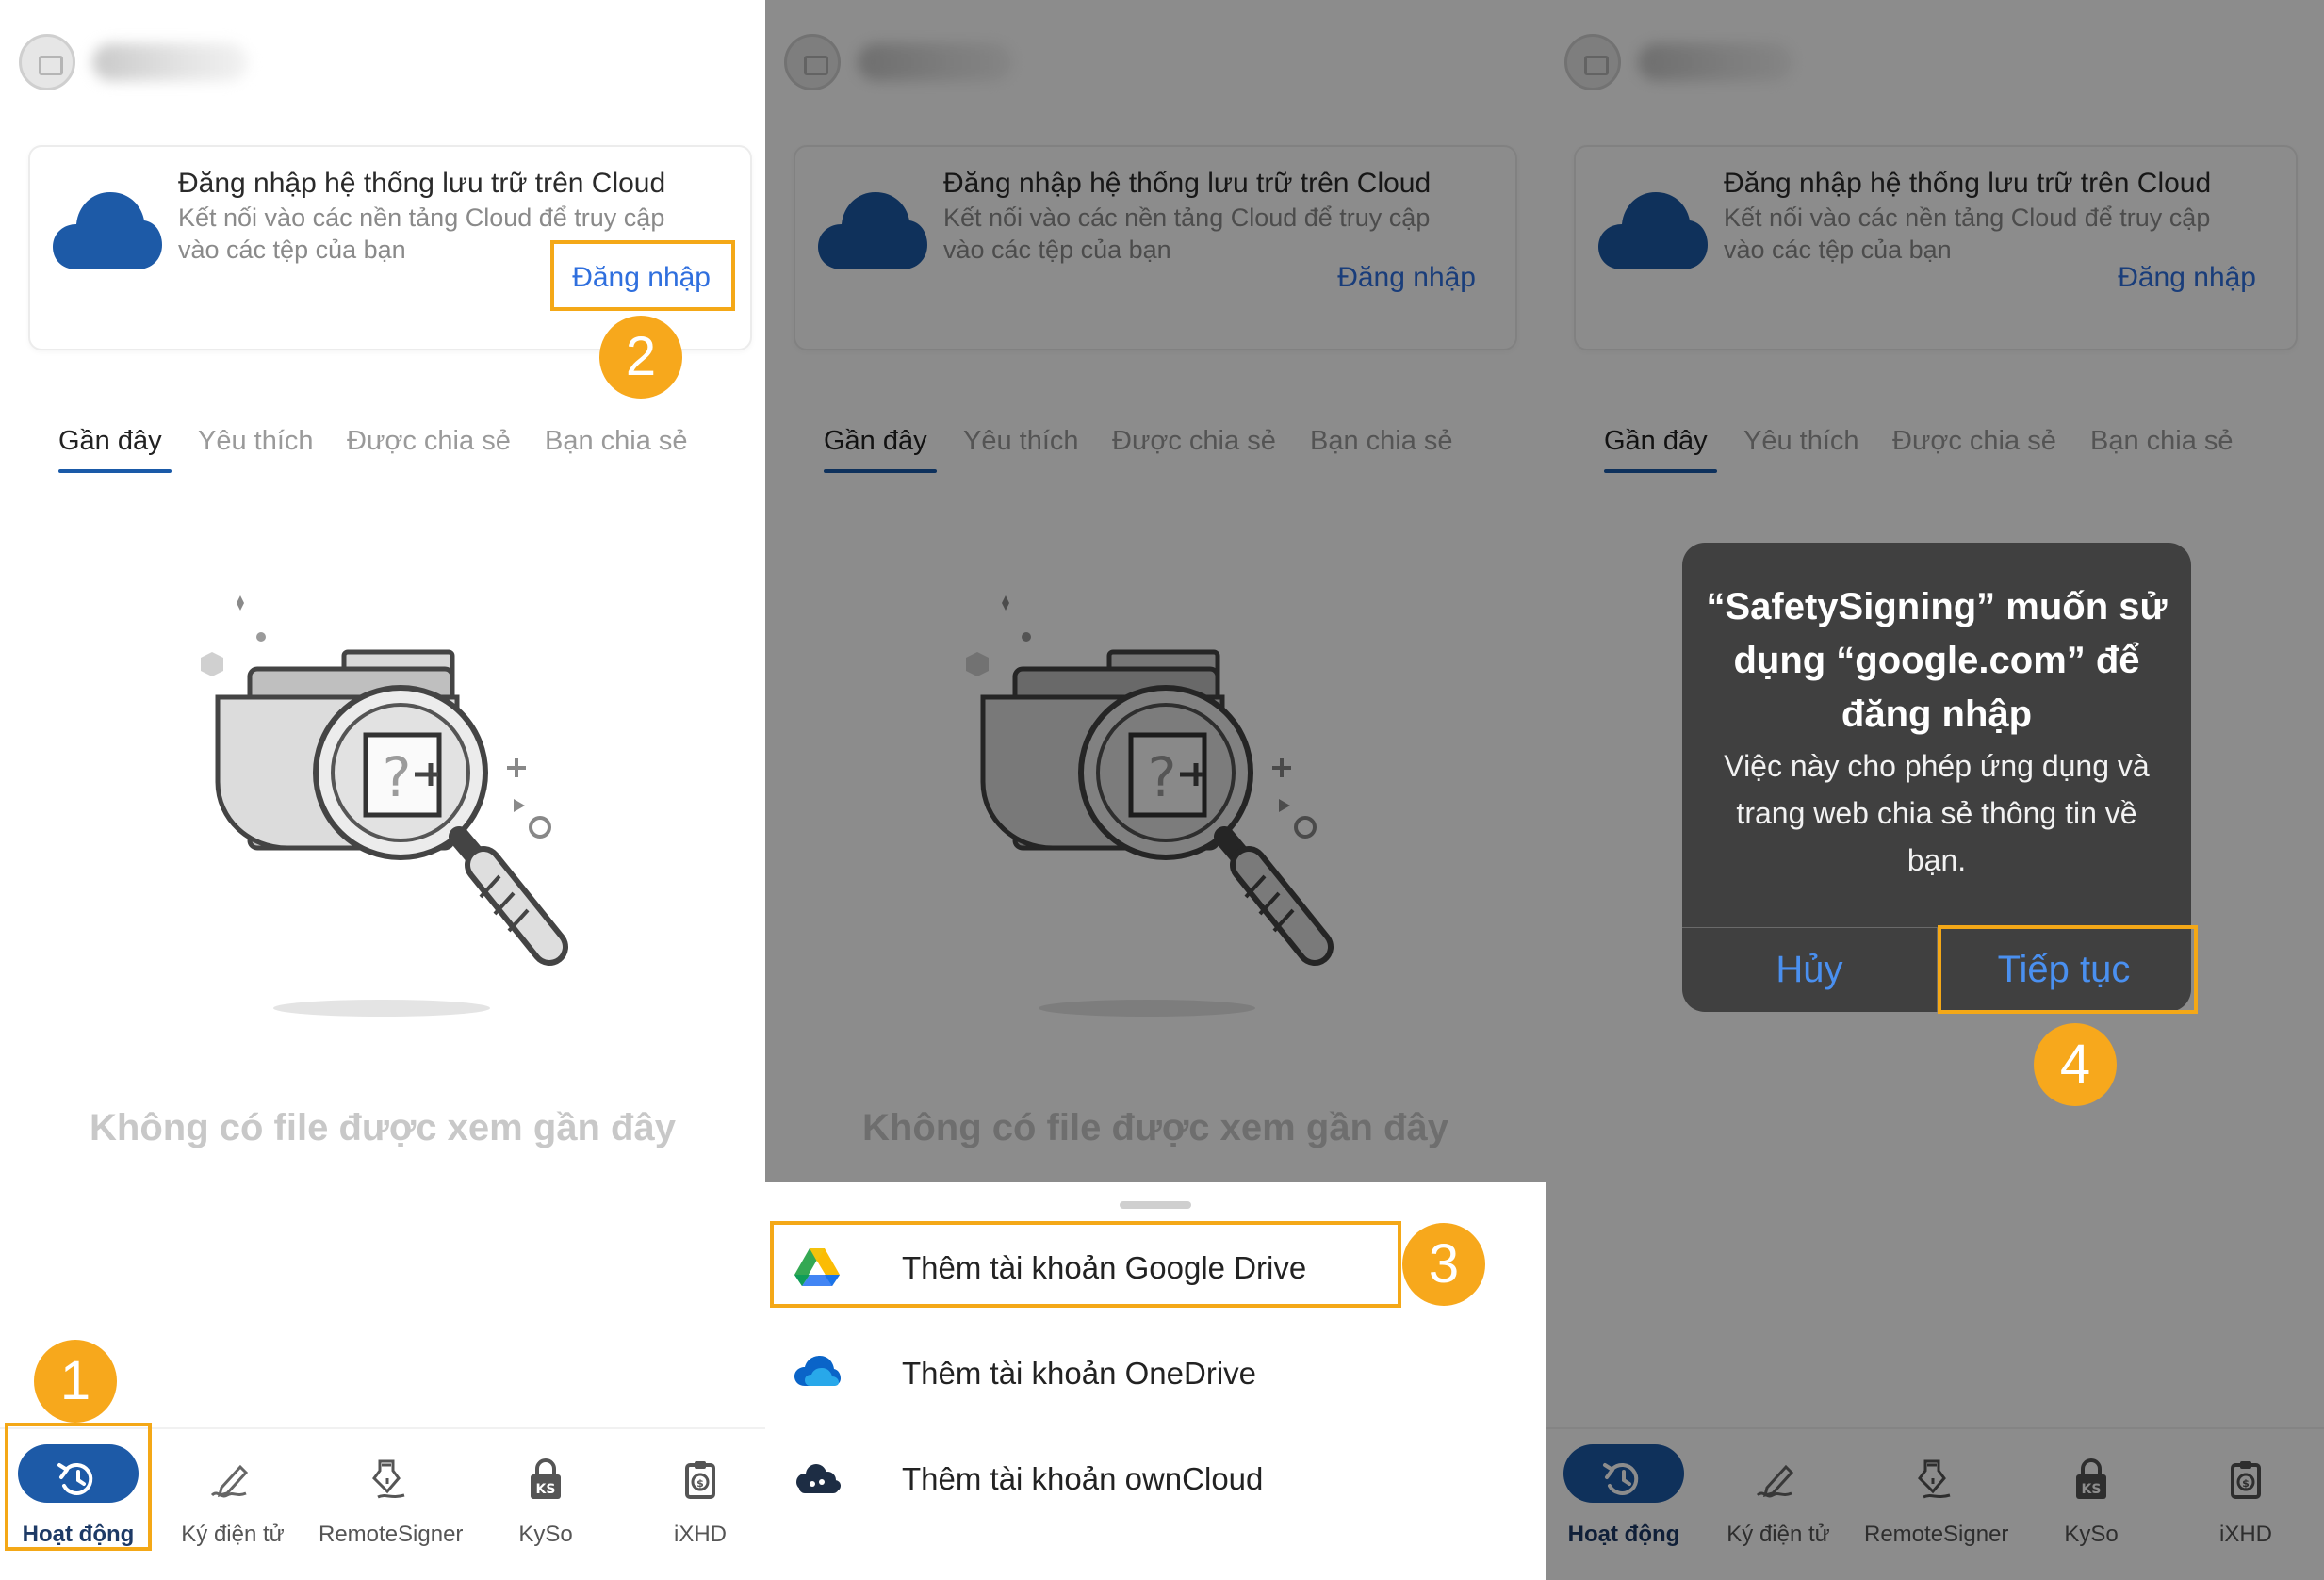 The width and height of the screenshot is (2324, 1580). Describe the element at coordinates (1079, 1374) in the screenshot. I see `sheet-item-label: Thêm tài khoản OneDrive` at that location.